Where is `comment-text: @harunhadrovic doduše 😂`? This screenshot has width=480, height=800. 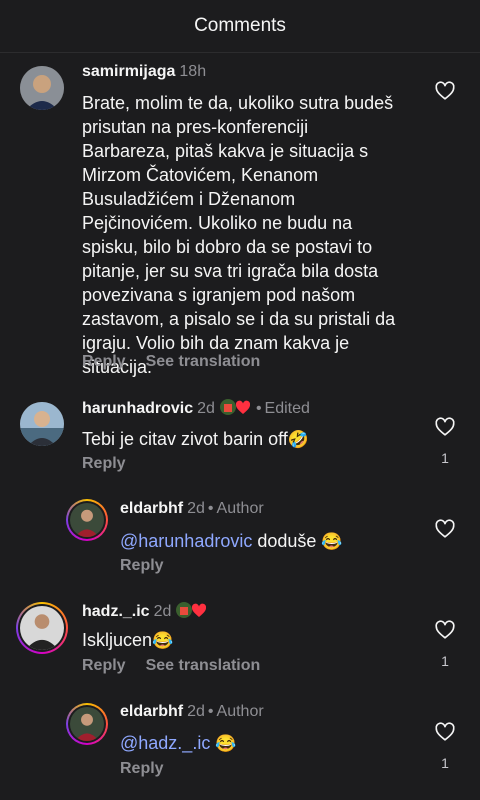 comment-text: @harunhadrovic doduše 😂 is located at coordinates (231, 541).